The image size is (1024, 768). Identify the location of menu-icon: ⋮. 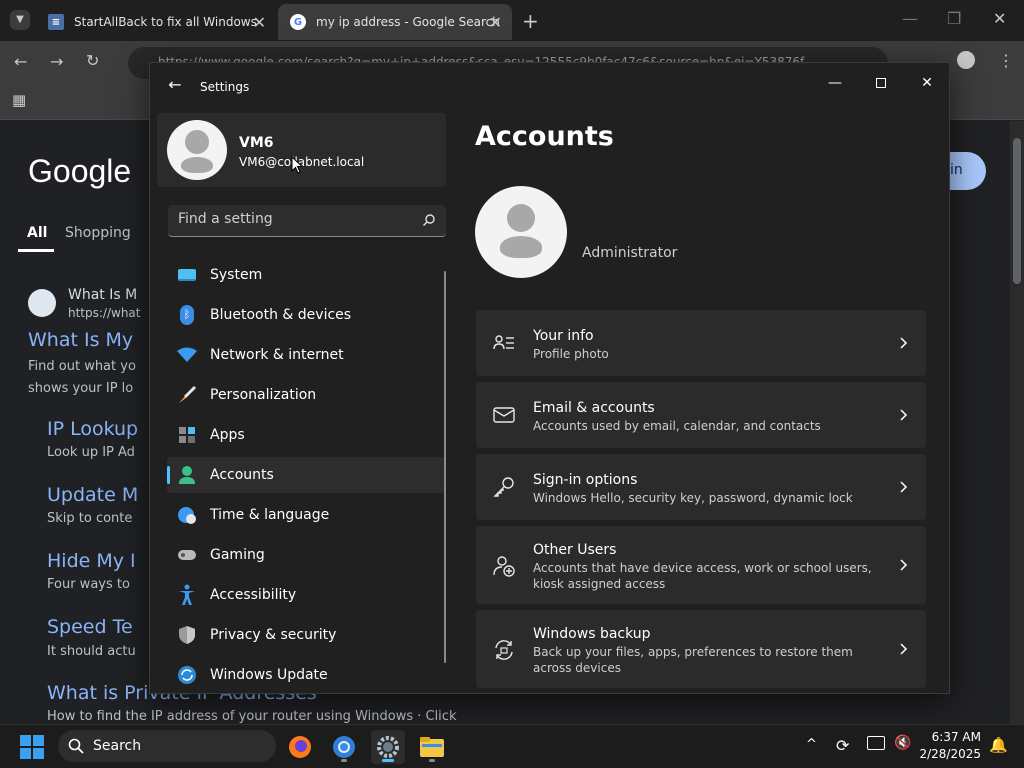
(1006, 60).